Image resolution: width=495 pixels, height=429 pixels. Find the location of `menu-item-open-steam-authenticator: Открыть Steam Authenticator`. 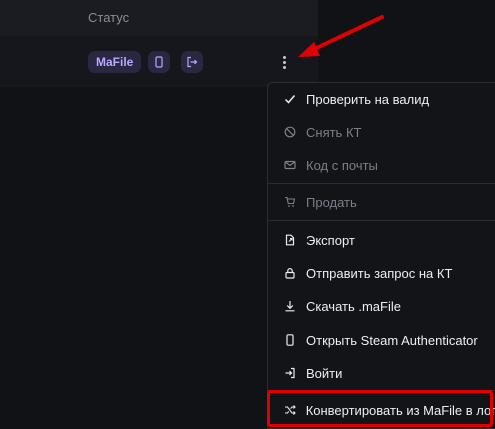

menu-item-open-steam-authenticator: Открыть Steam Authenticator is located at coordinates (381, 340).